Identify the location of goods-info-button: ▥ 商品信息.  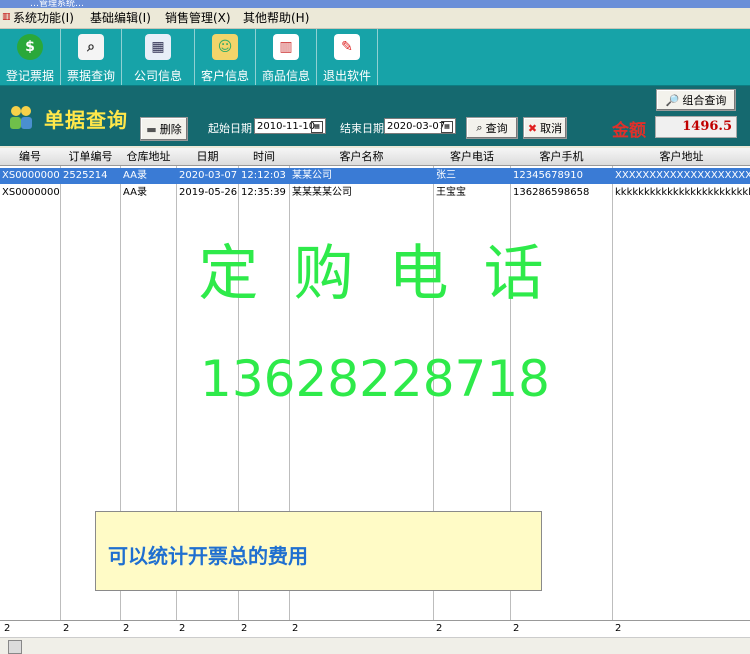
(286, 57).